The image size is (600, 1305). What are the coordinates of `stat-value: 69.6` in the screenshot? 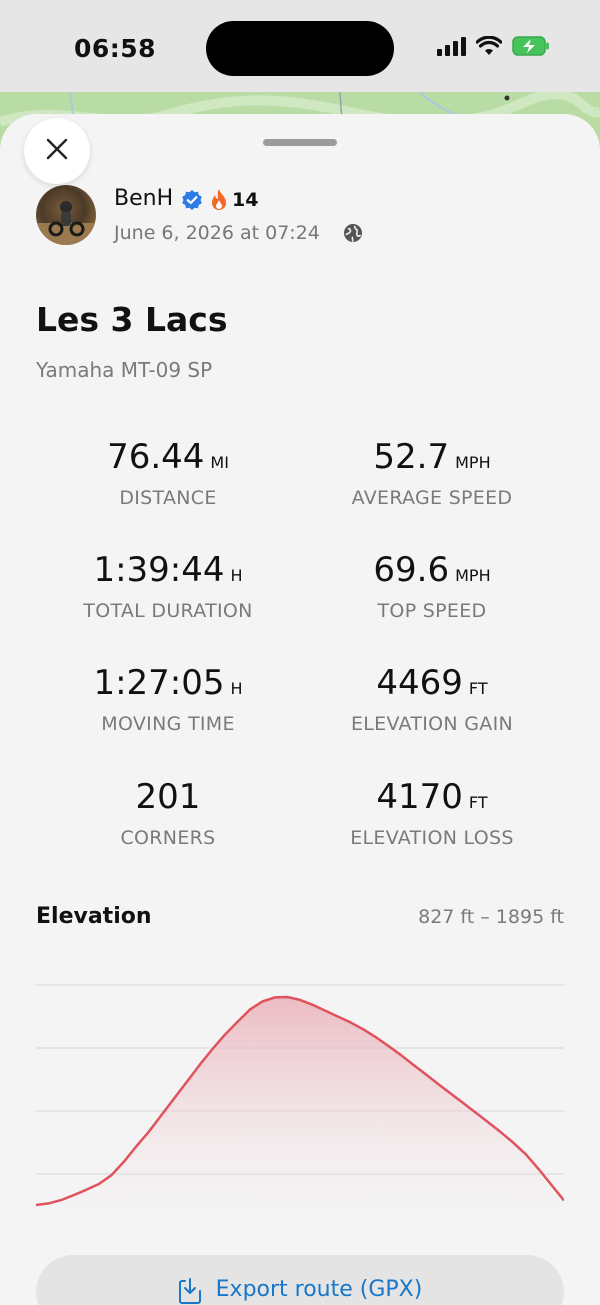 It's located at (411, 570).